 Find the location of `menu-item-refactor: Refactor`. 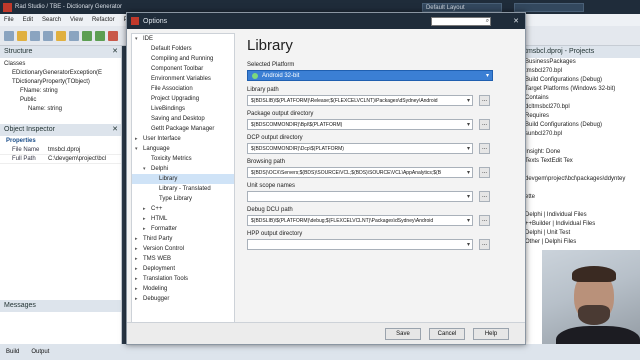

menu-item-refactor: Refactor is located at coordinates (103, 20).